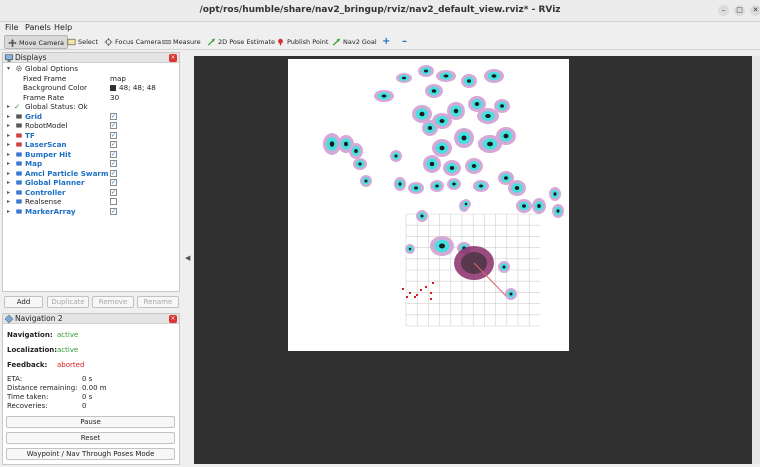  I want to click on fixed-frame-value: map, so click(118, 79).